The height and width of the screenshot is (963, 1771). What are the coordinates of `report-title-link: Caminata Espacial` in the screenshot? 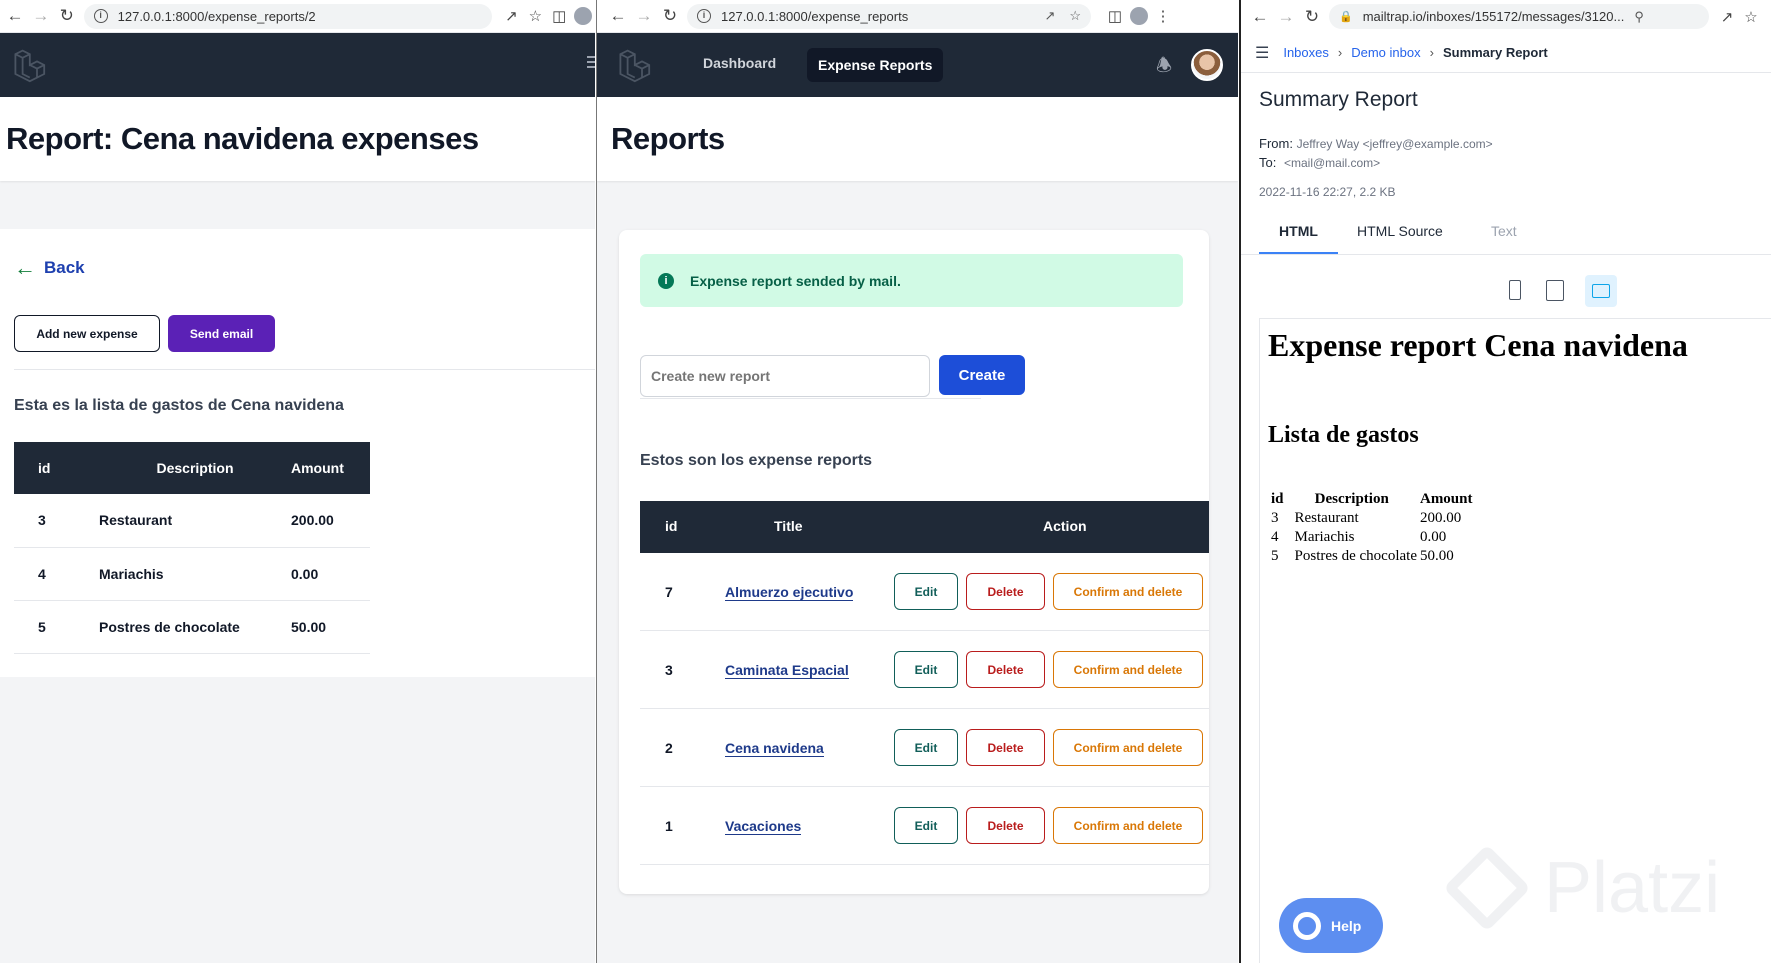 It's located at (787, 670).